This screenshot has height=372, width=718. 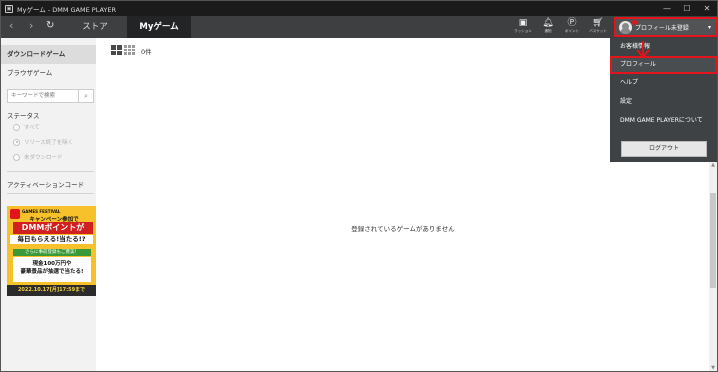 What do you see at coordinates (85, 96) in the screenshot?
I see `search-icon: ⌕` at bounding box center [85, 96].